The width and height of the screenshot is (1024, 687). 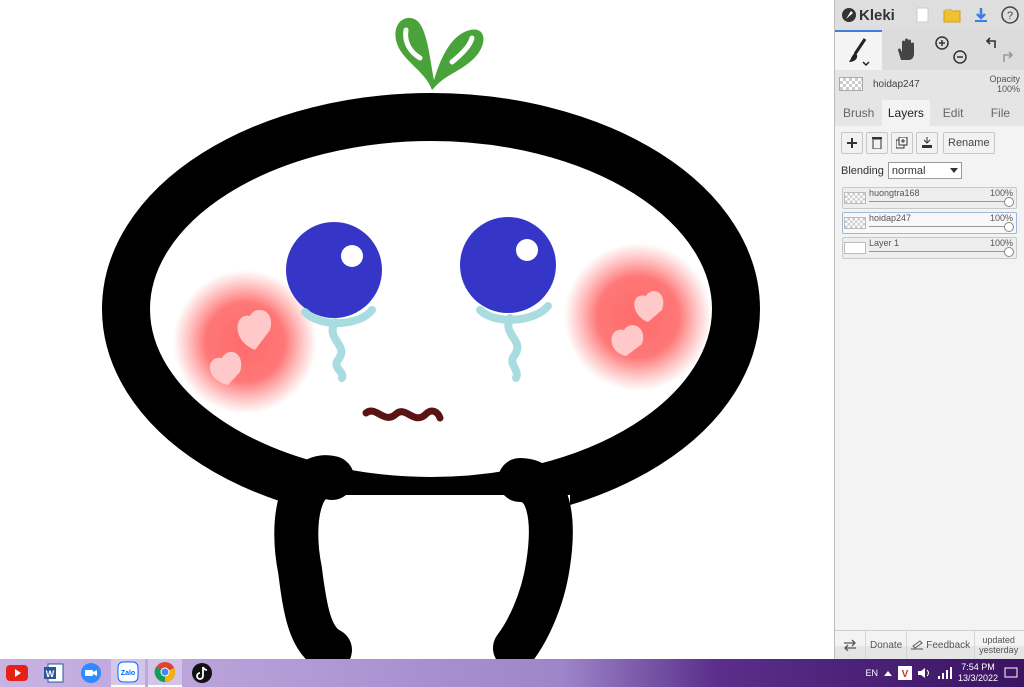 I want to click on taskbar-youtube, so click(x=17, y=673).